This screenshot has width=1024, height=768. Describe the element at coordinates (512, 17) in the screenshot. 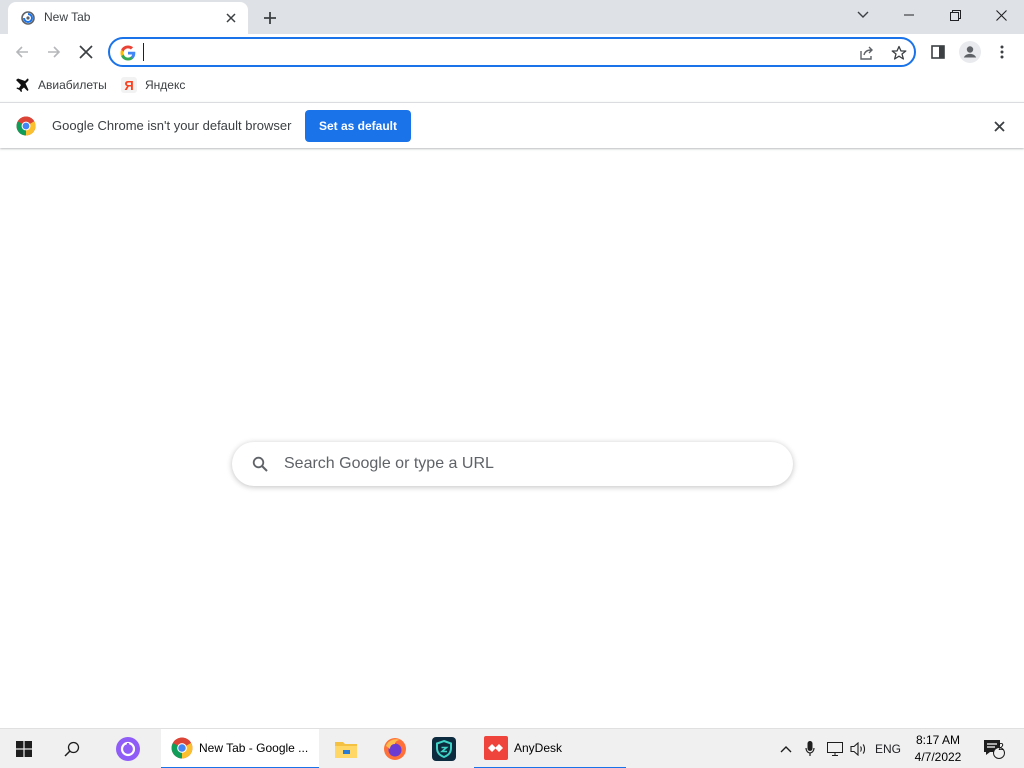

I see `tab-strip: New Tab` at that location.